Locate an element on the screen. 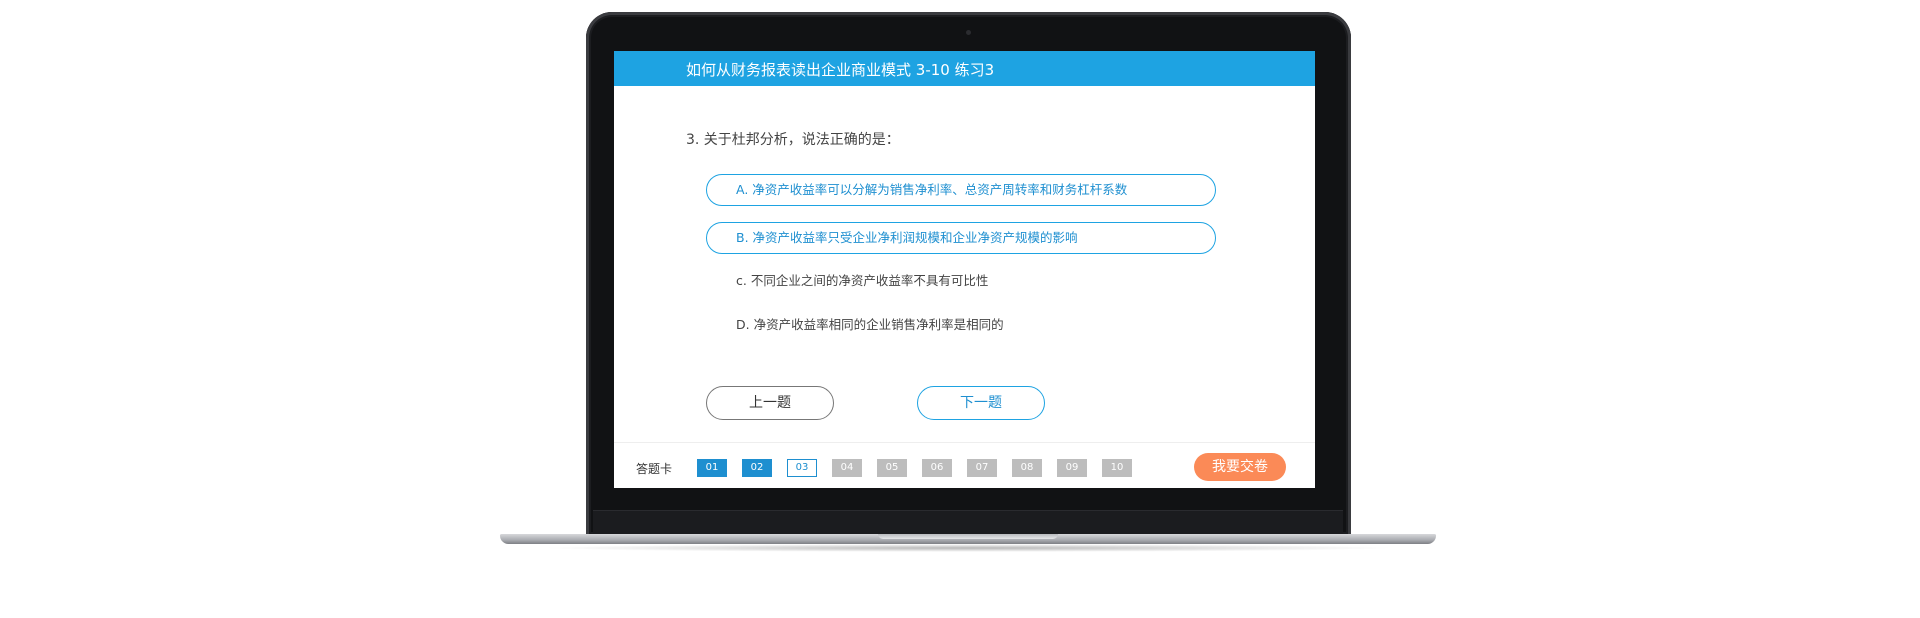 The width and height of the screenshot is (1920, 618). answer-card-item-04: 04 is located at coordinates (847, 468).